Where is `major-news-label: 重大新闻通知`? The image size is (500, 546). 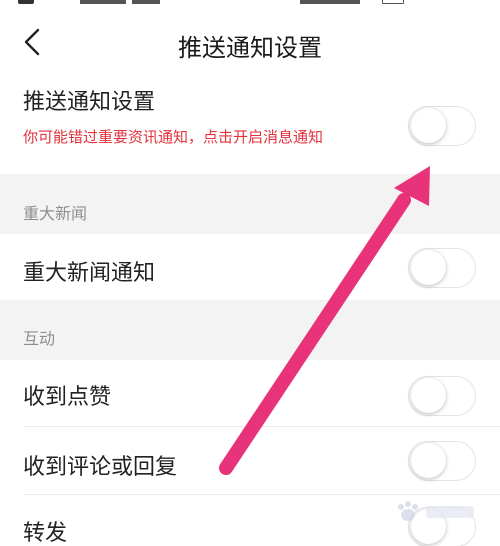
major-news-label: 重大新闻通知 is located at coordinates (89, 273).